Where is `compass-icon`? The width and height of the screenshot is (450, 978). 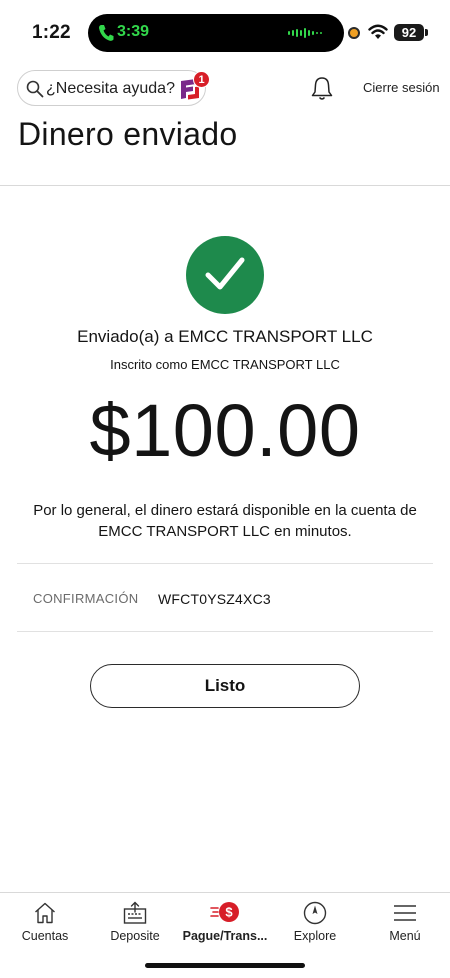
compass-icon is located at coordinates (315, 913).